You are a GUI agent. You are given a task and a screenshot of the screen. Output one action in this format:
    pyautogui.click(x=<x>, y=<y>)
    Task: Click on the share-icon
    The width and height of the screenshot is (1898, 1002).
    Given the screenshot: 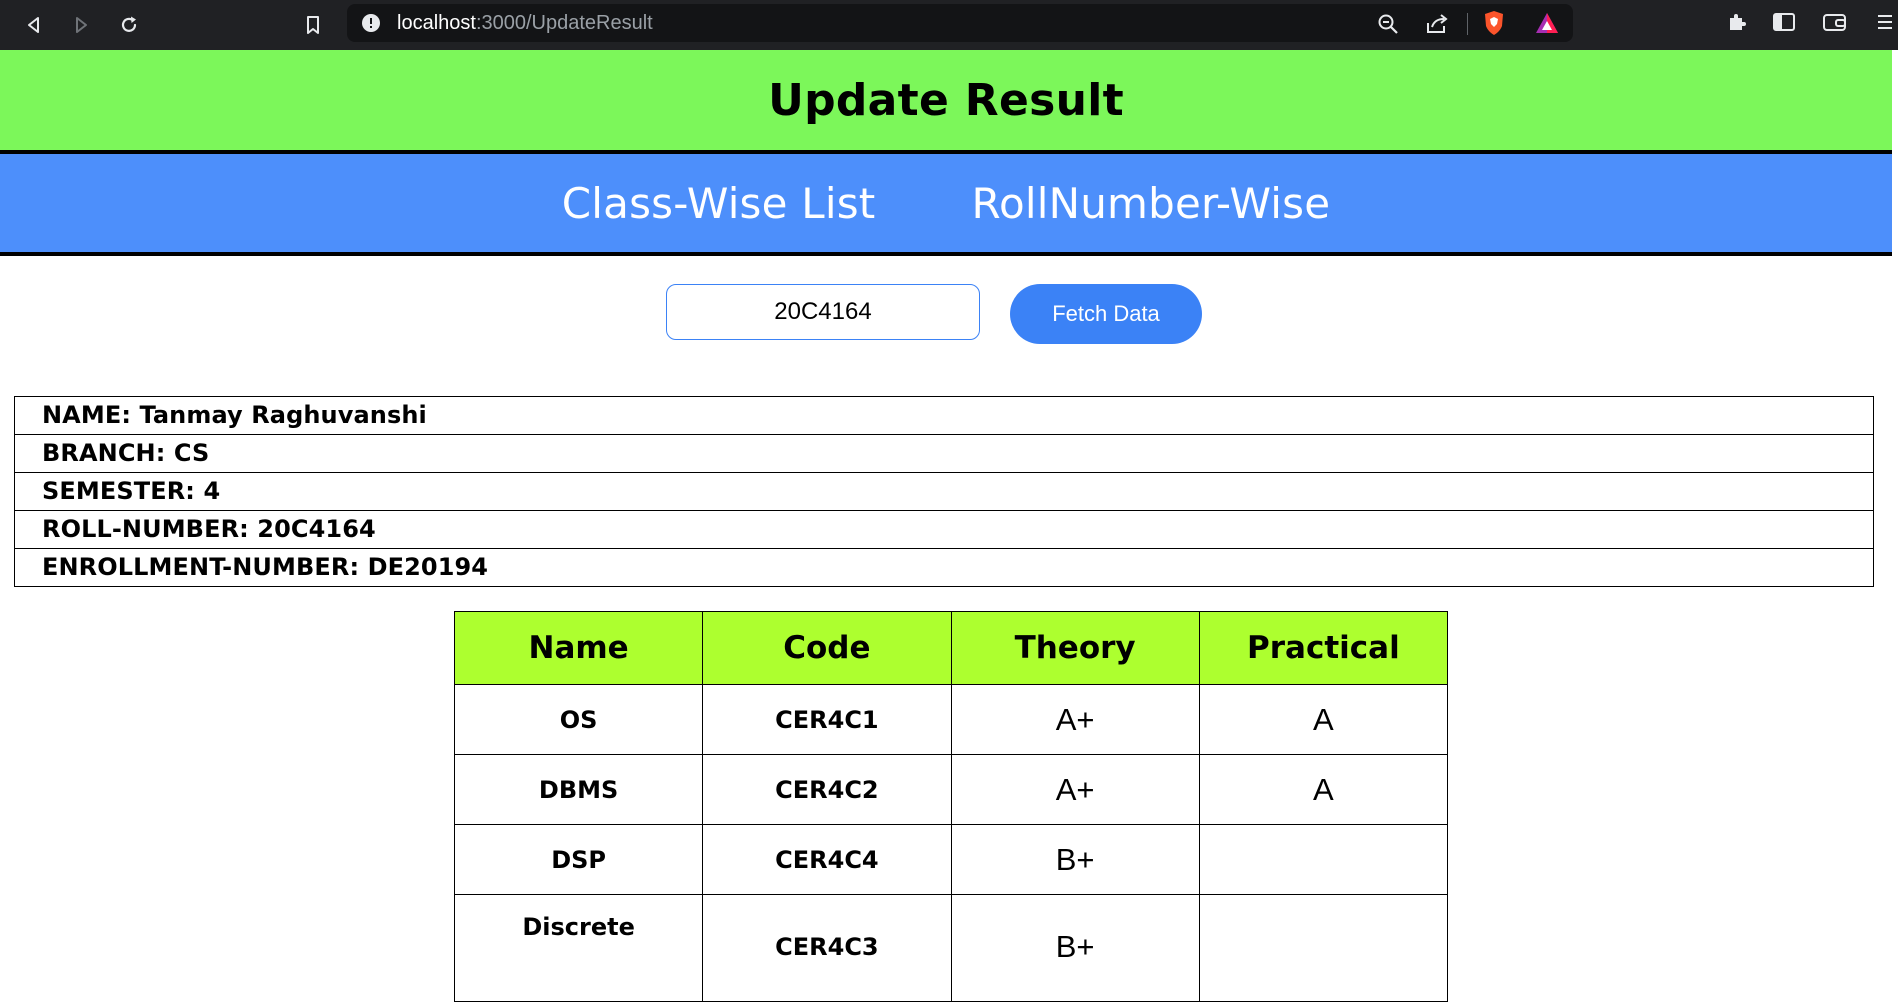 What is the action you would take?
    pyautogui.click(x=1437, y=26)
    